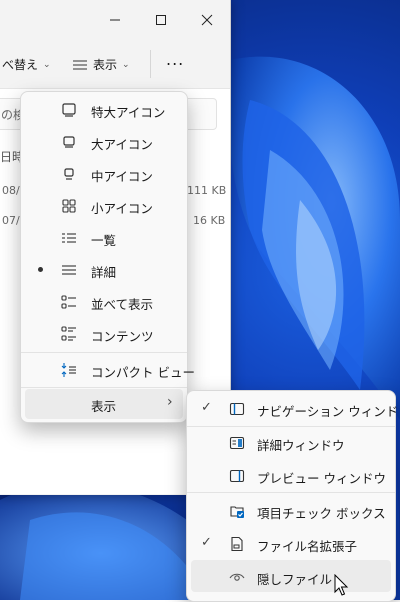 This screenshot has width=400, height=602. What do you see at coordinates (69, 206) in the screenshot?
I see `small-icons-grid-icon` at bounding box center [69, 206].